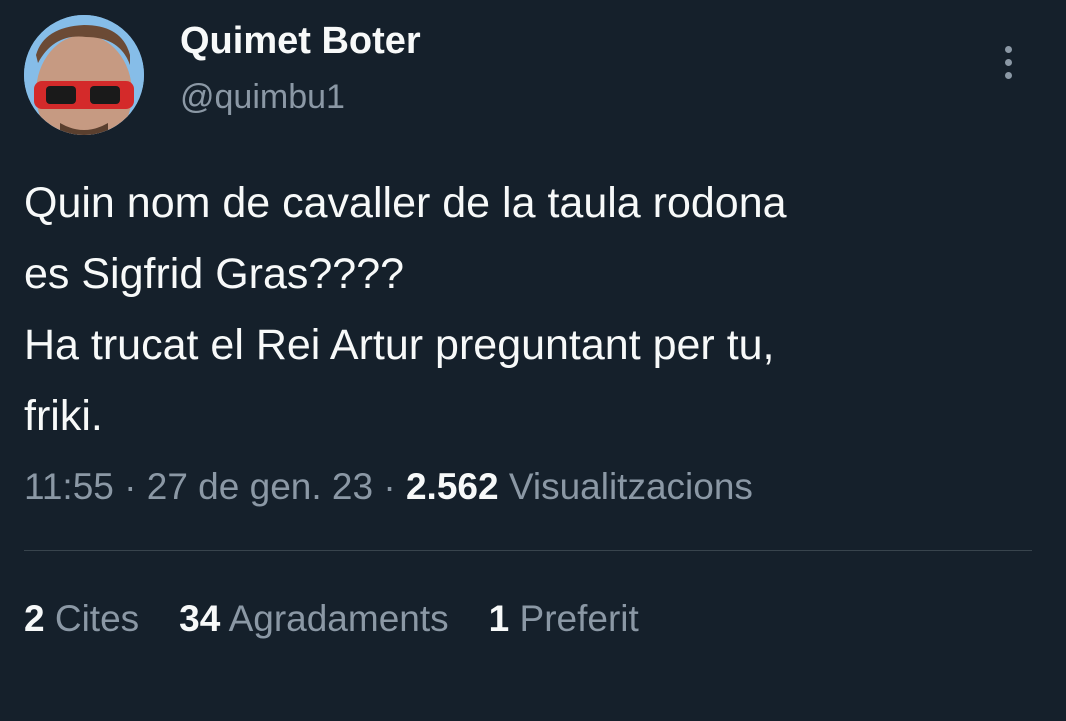 Image resolution: width=1066 pixels, height=721 pixels. What do you see at coordinates (34, 618) in the screenshot?
I see `quotes-count: 2` at bounding box center [34, 618].